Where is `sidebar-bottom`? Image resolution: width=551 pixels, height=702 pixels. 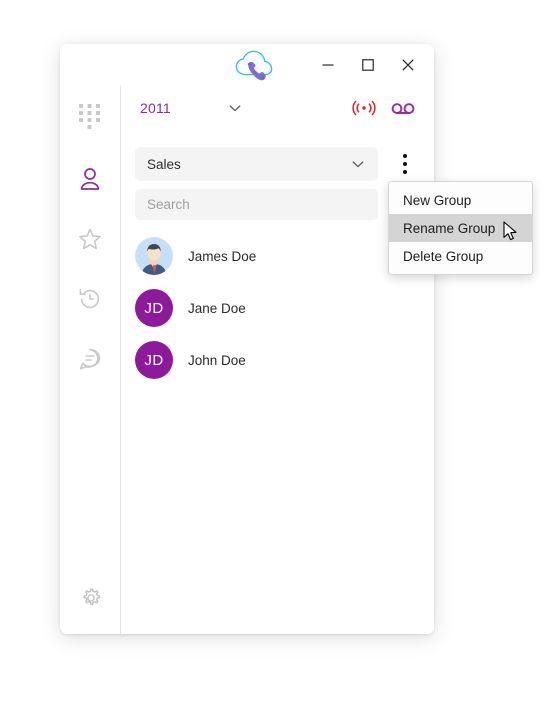
sidebar-bottom is located at coordinates (90, 598).